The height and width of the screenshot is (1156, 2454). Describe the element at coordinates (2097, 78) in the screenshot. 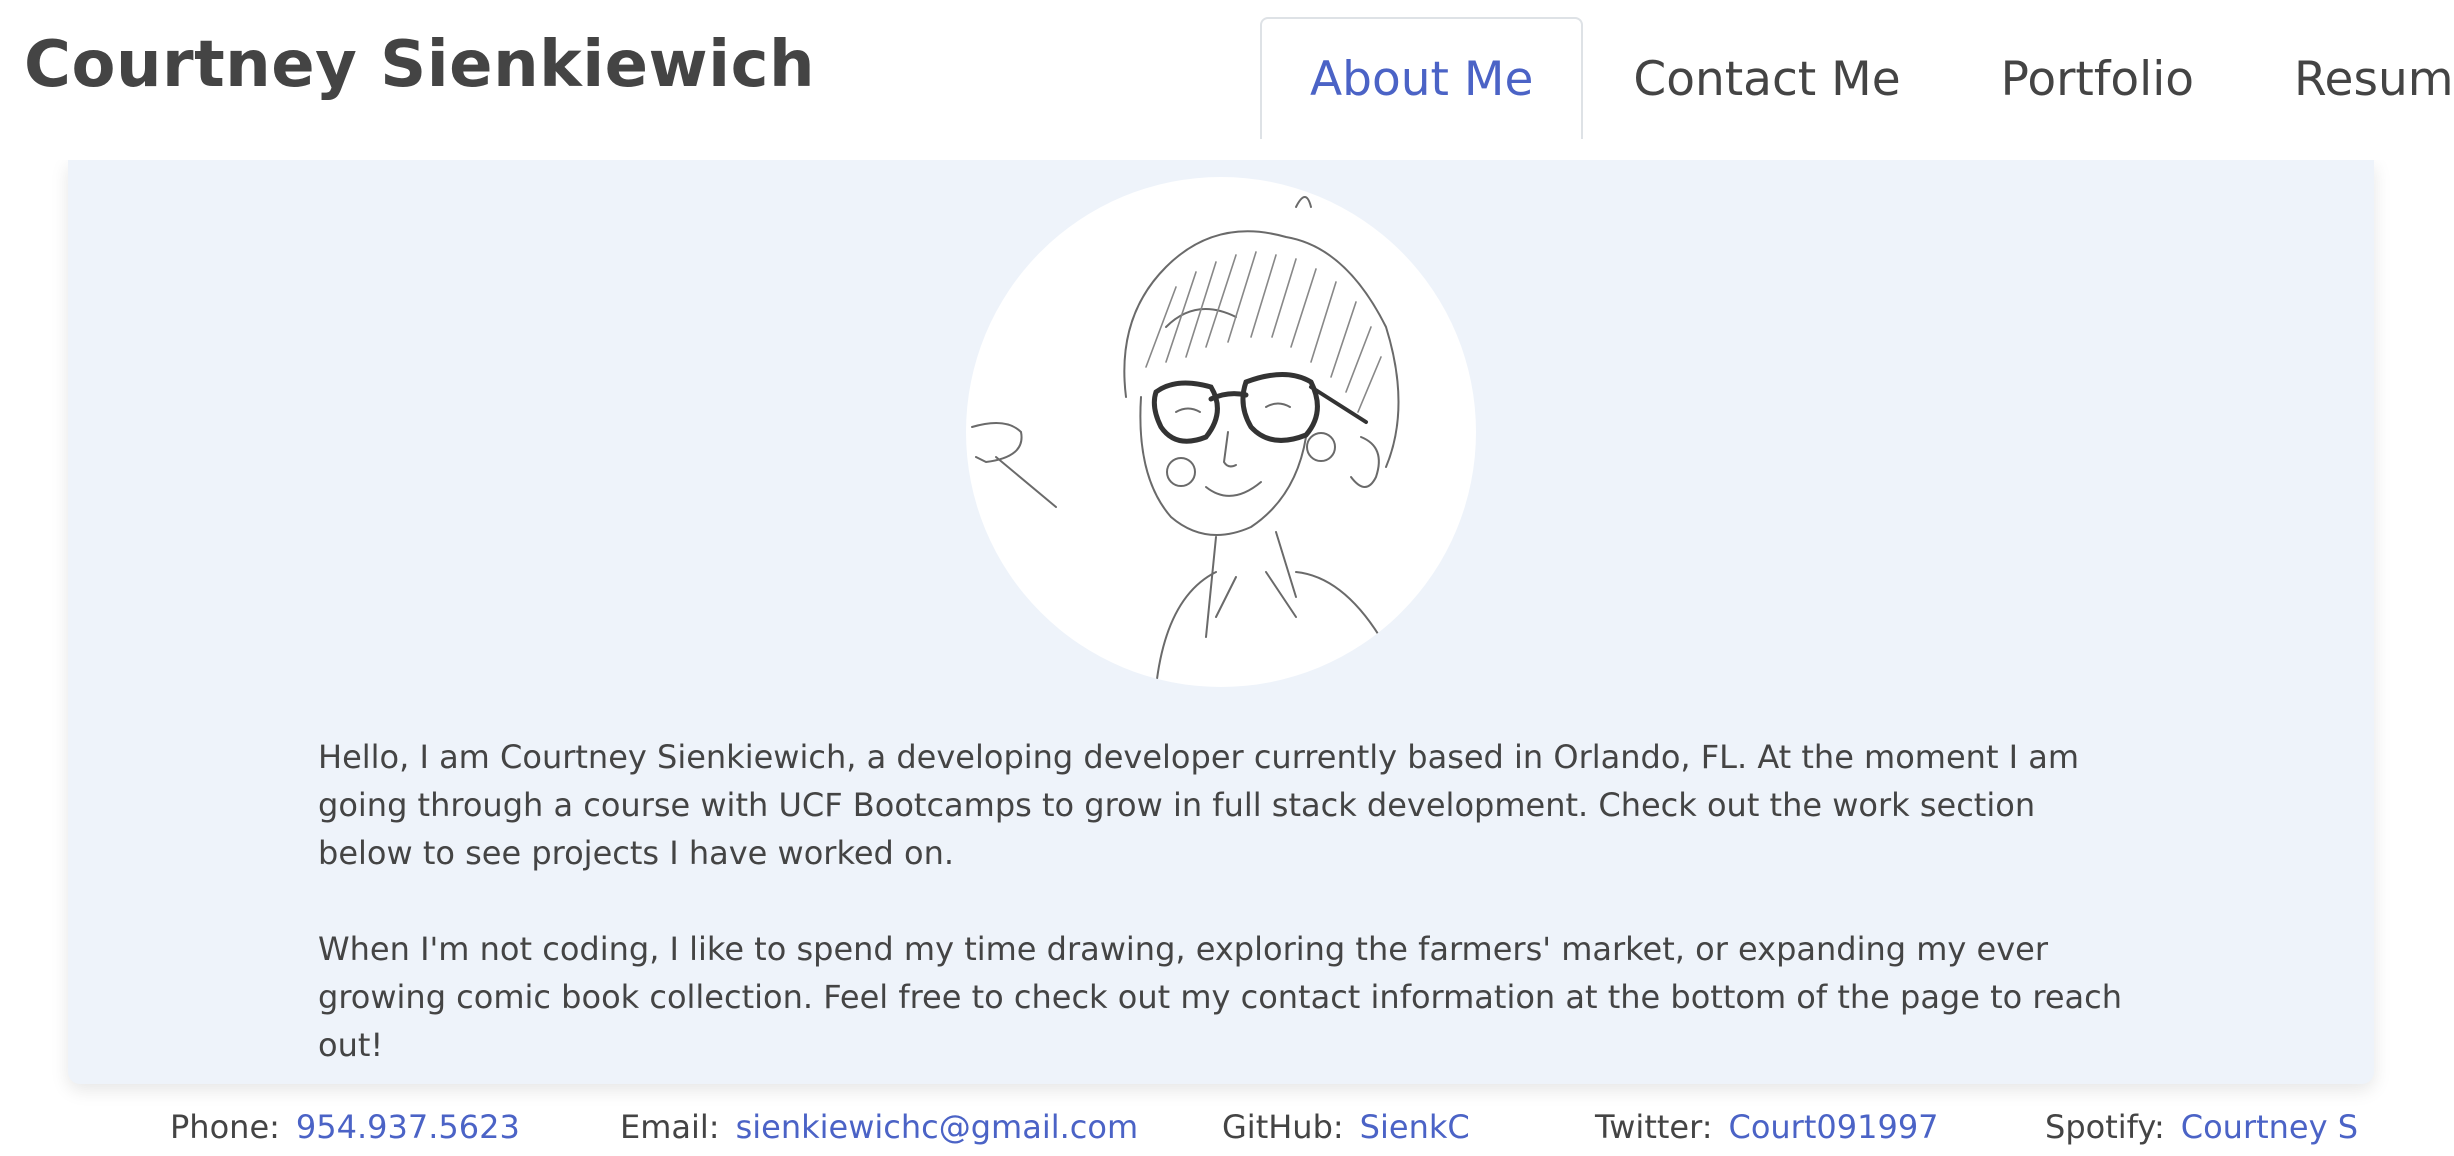

I see `tab-portfolio: Portfolio` at that location.